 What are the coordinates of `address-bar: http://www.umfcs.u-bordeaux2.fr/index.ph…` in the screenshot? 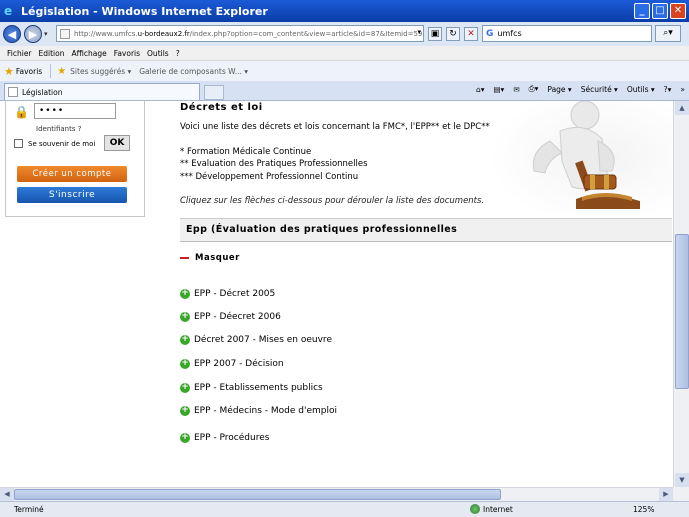 It's located at (240, 33).